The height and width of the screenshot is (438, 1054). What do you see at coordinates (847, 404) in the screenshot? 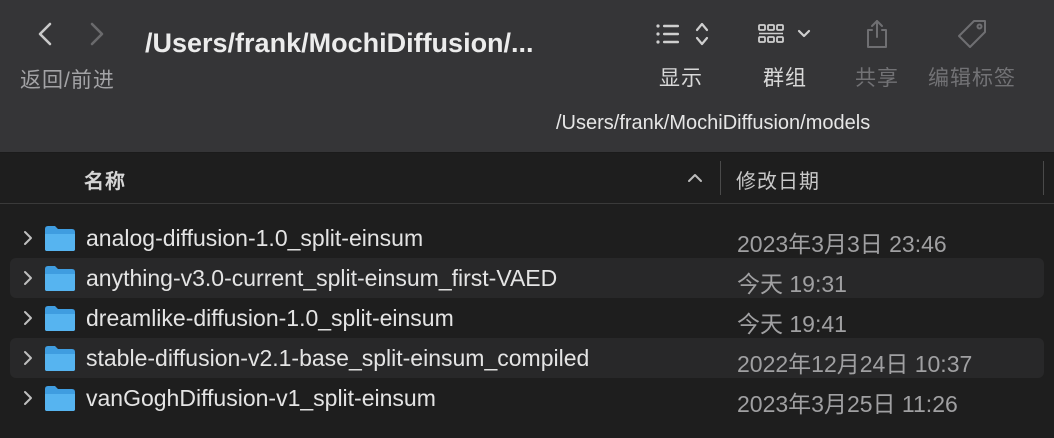
I see `file-date: 2023年3月25日 11:26` at bounding box center [847, 404].